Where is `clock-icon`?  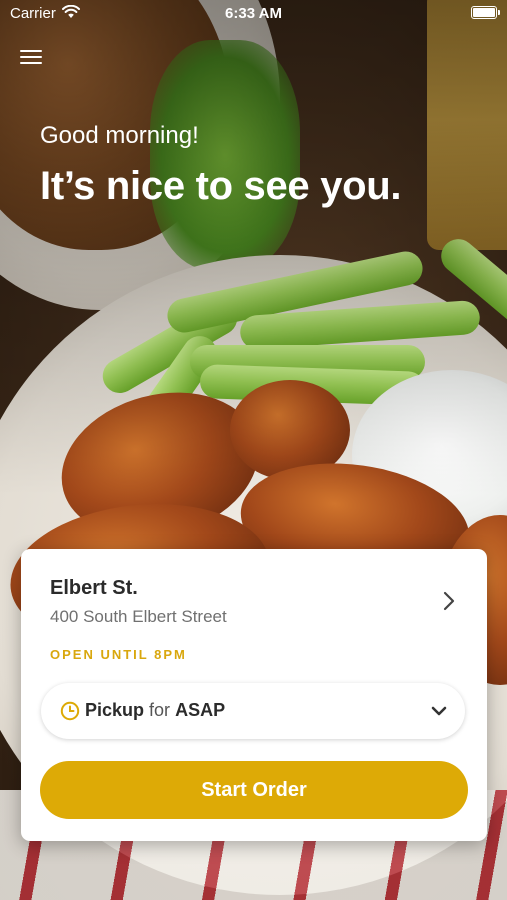 clock-icon is located at coordinates (70, 711).